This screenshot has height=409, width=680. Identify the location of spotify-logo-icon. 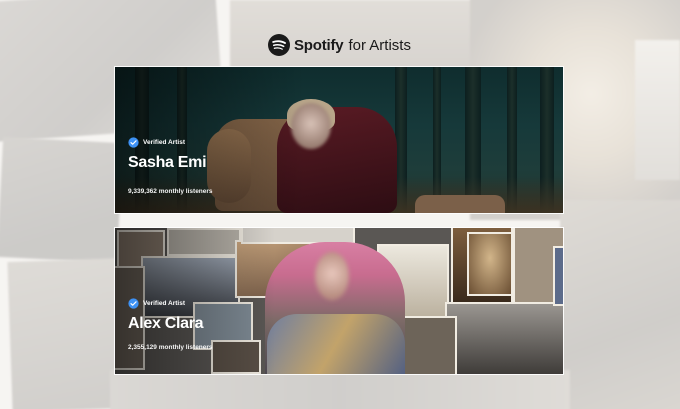
(279, 45).